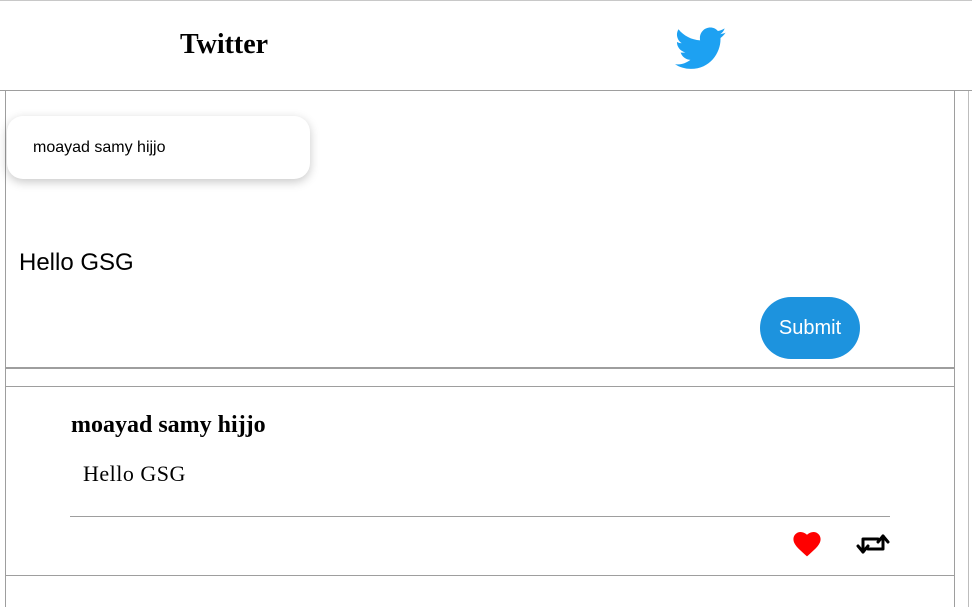  What do you see at coordinates (873, 544) in the screenshot?
I see `retweet-icon` at bounding box center [873, 544].